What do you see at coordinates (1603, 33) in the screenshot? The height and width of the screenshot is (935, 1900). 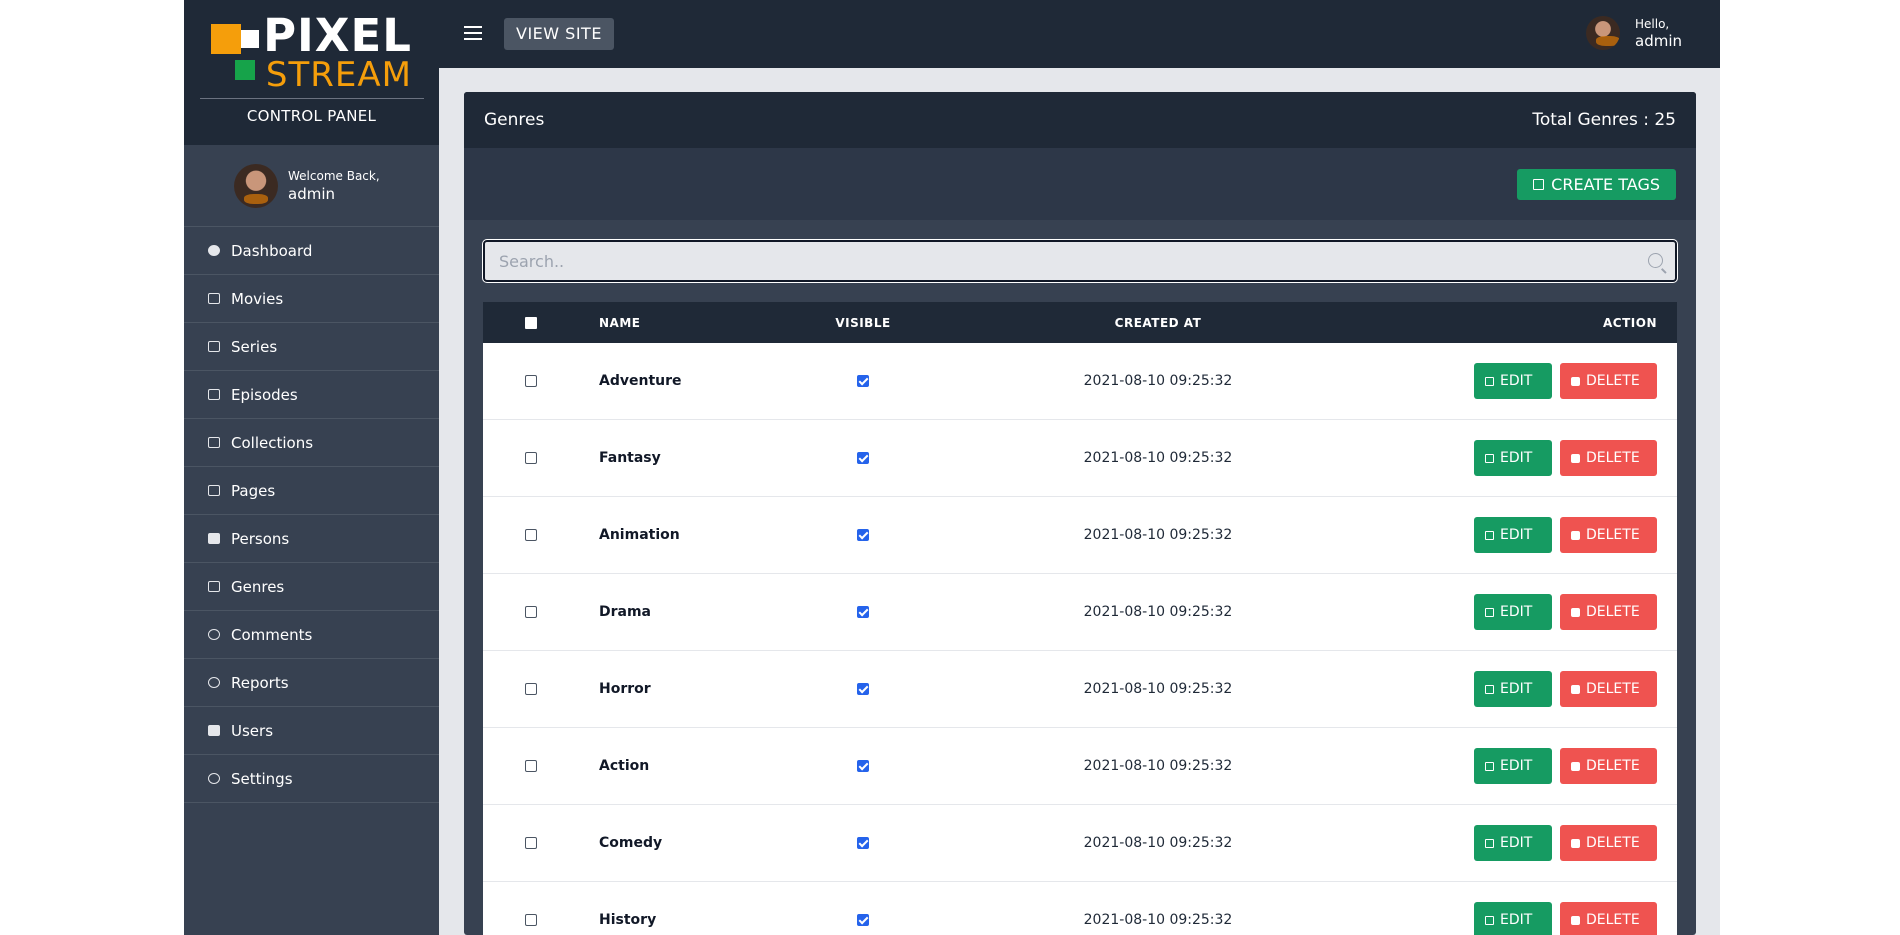 I see `avatar` at bounding box center [1603, 33].